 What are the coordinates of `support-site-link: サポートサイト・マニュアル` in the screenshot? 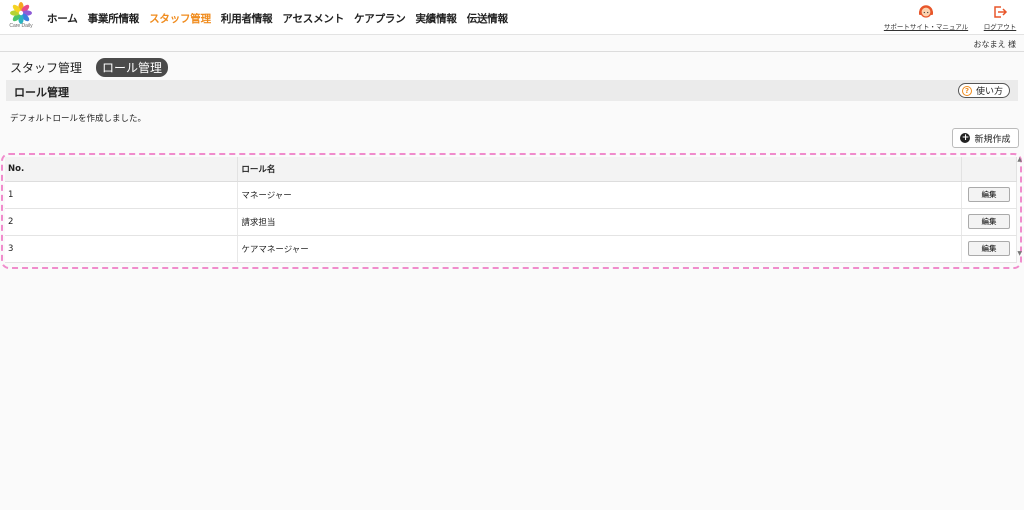 It's located at (926, 17).